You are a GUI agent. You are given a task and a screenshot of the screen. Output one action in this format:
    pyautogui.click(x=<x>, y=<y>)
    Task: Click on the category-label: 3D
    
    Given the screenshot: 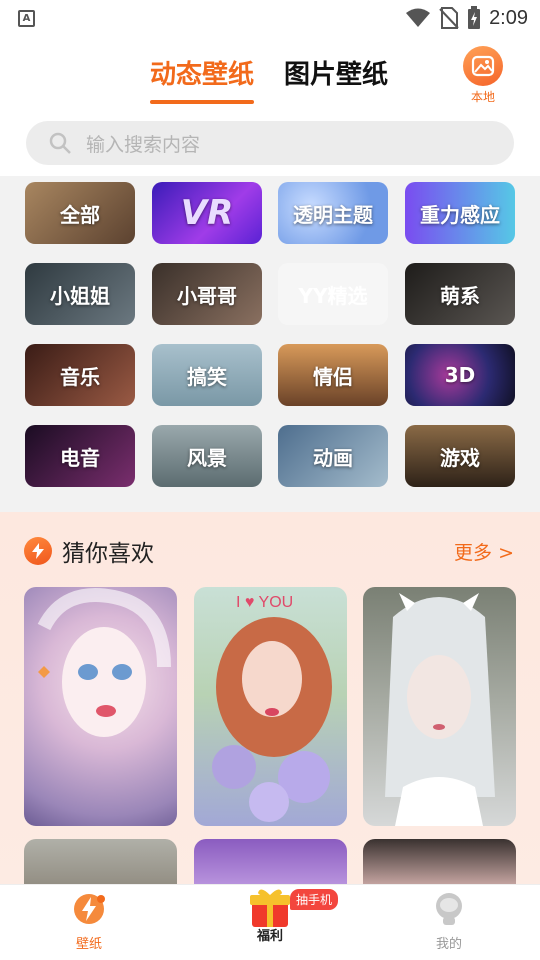 What is the action you would take?
    pyautogui.click(x=460, y=375)
    